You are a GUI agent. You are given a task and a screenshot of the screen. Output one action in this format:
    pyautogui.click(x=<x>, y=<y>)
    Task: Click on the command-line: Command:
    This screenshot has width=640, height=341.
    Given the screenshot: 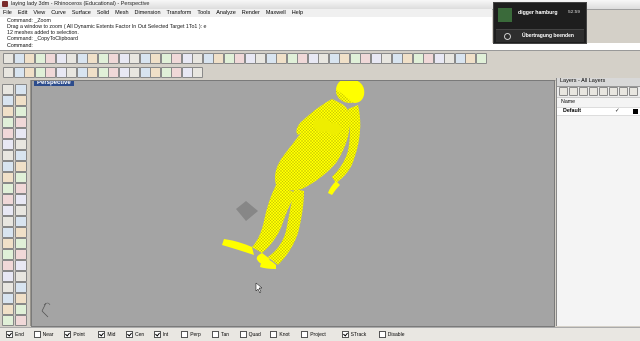 What is the action you would take?
    pyautogui.click(x=320, y=47)
    